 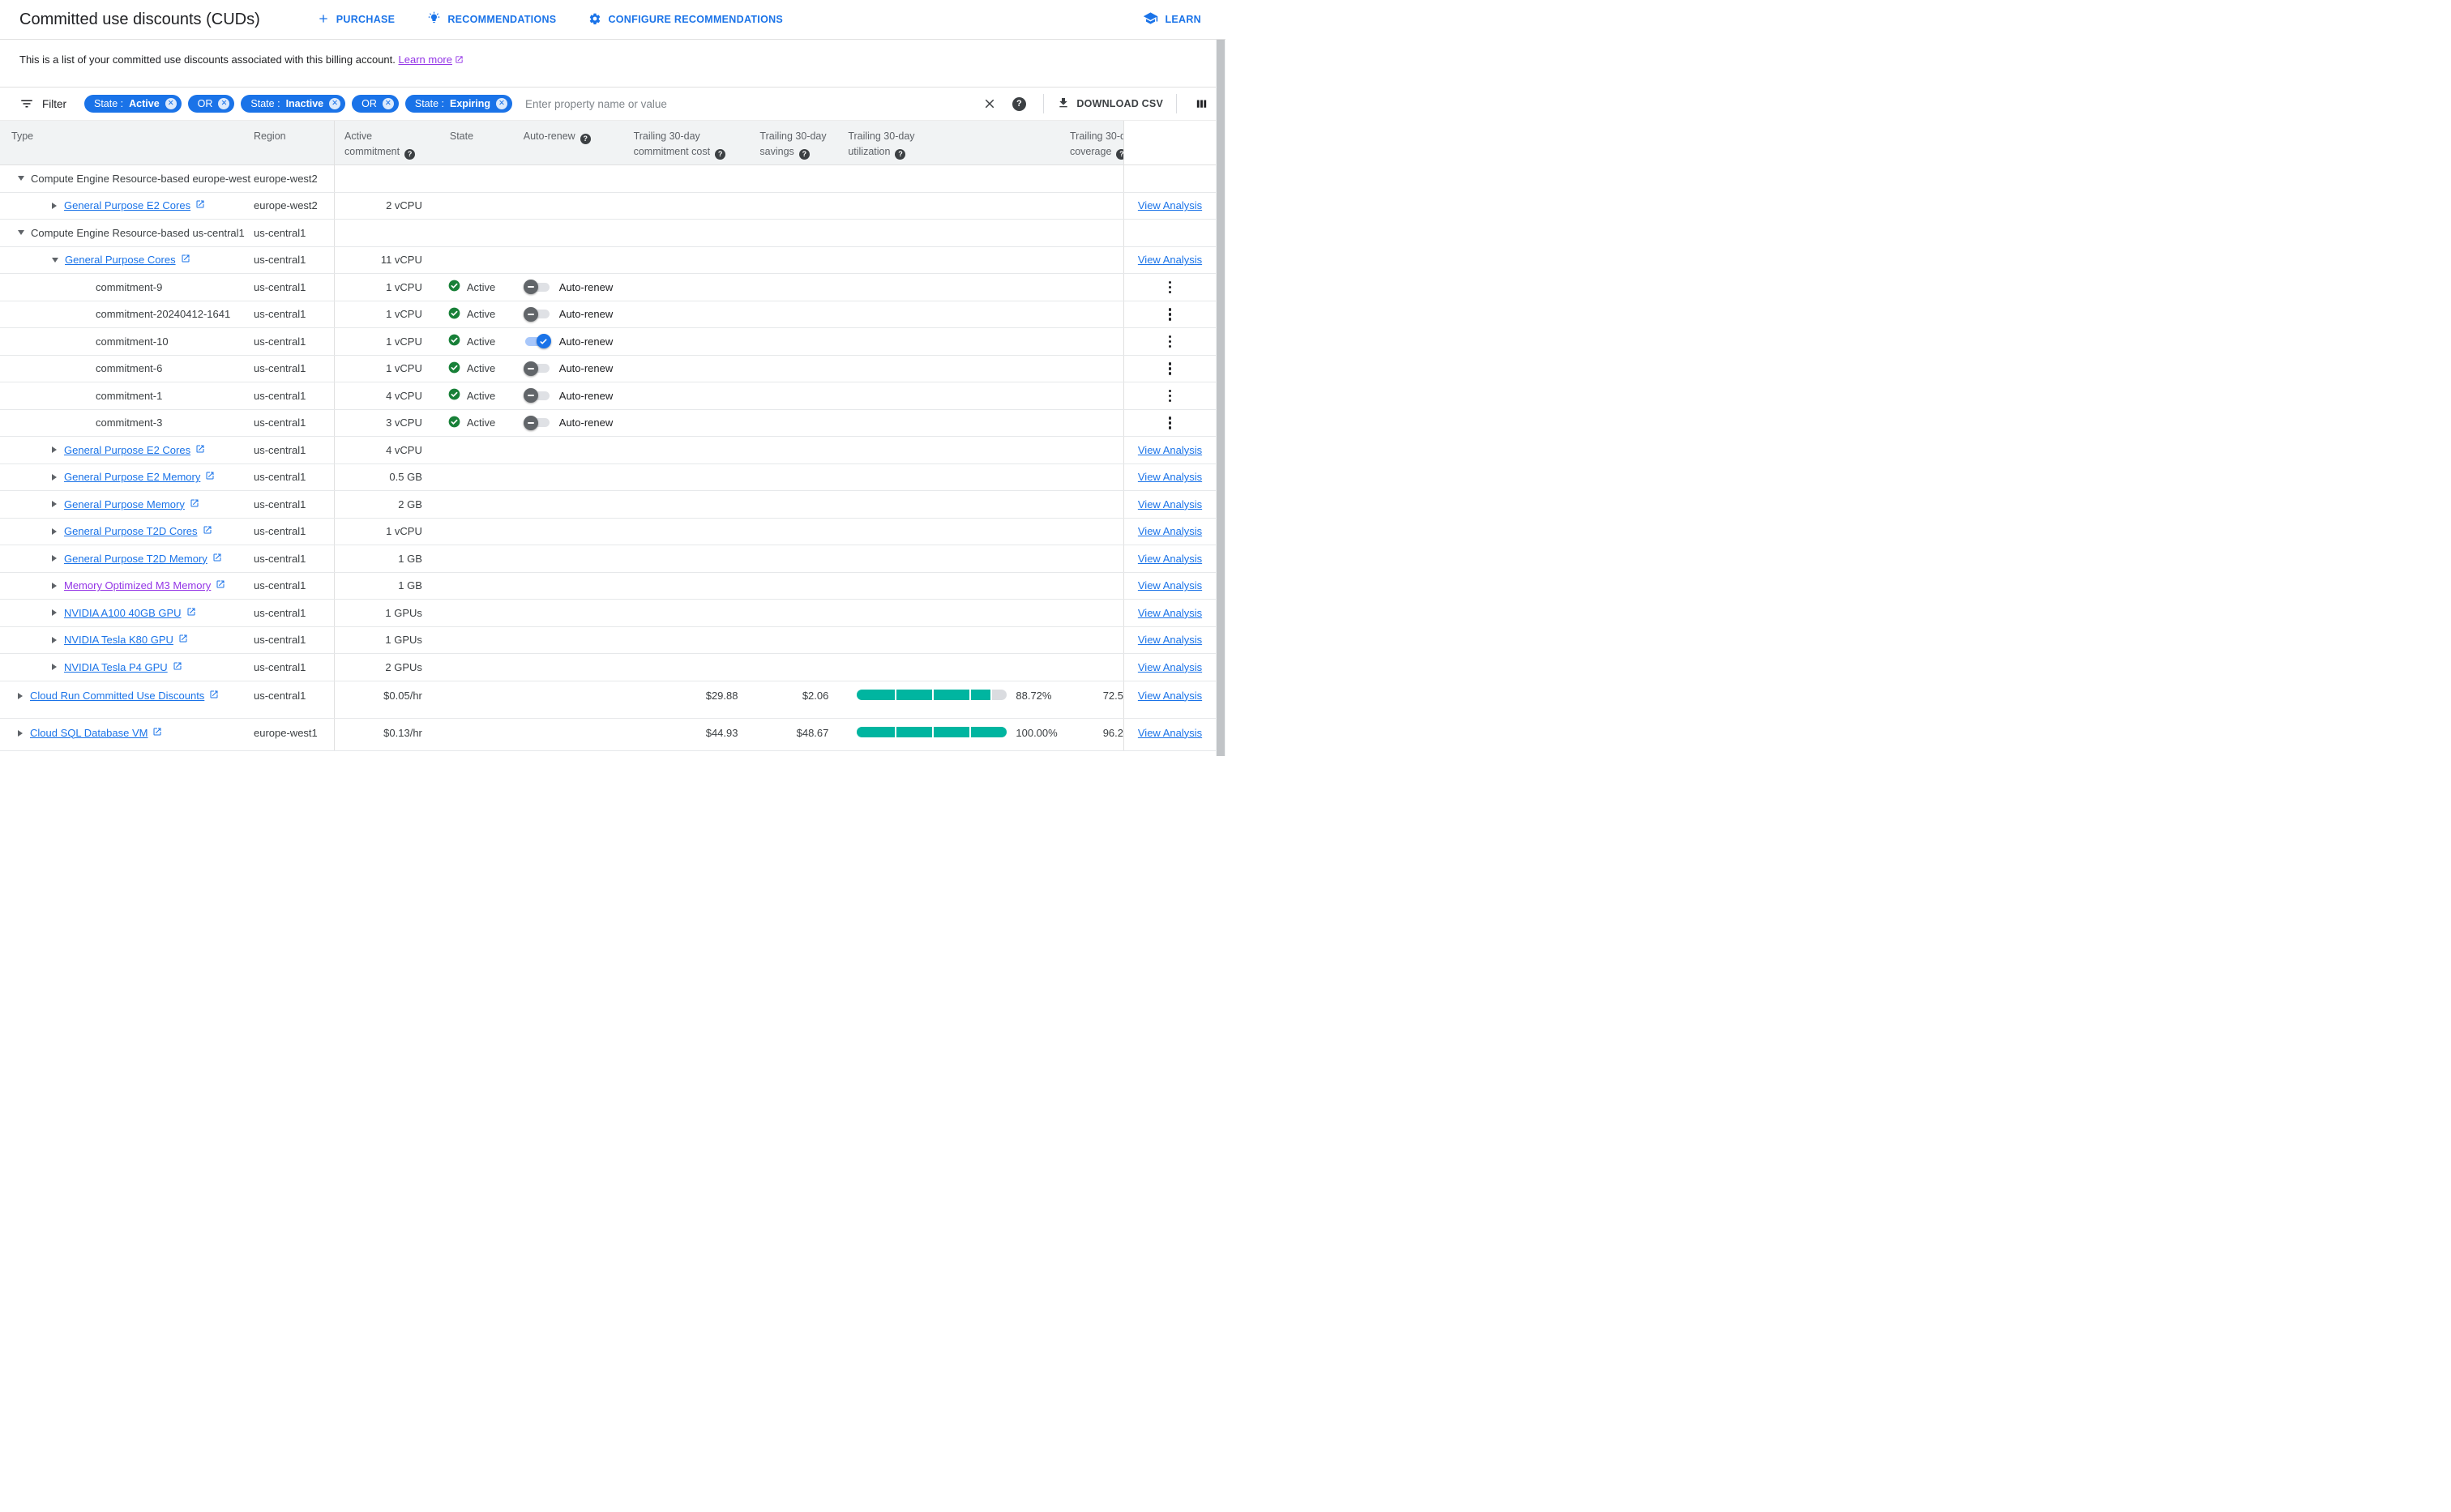 I want to click on commitment-cost-cell: $44.93, so click(x=689, y=734).